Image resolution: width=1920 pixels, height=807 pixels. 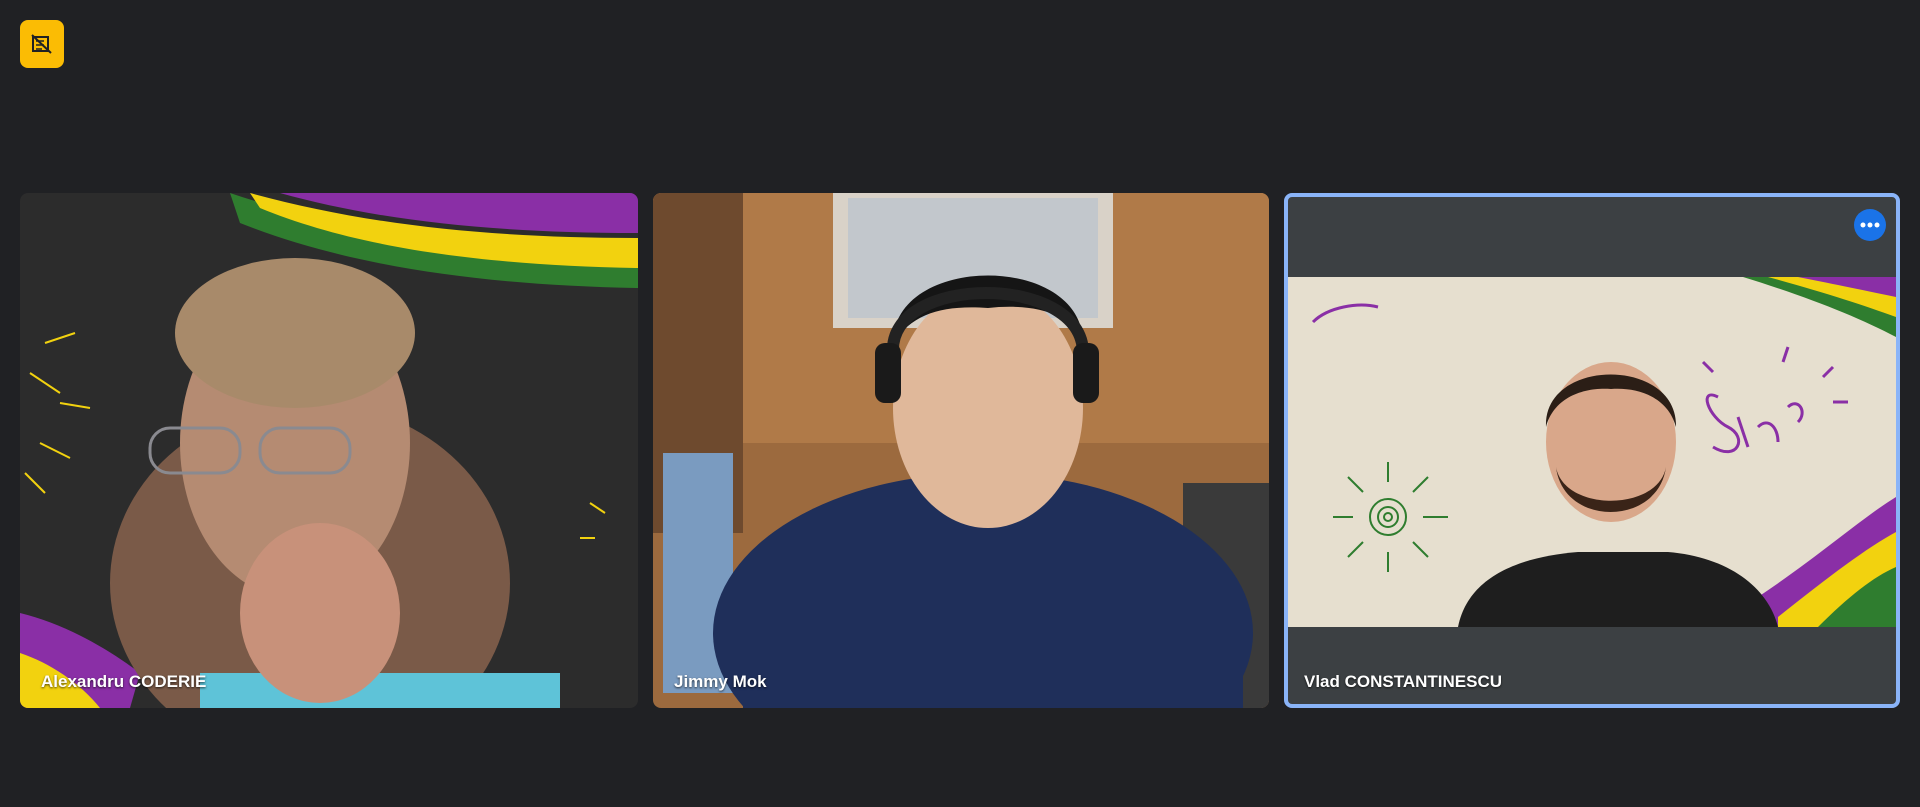 I want to click on participant-name: Vlad CONSTANTINESCU, so click(x=1403, y=681).